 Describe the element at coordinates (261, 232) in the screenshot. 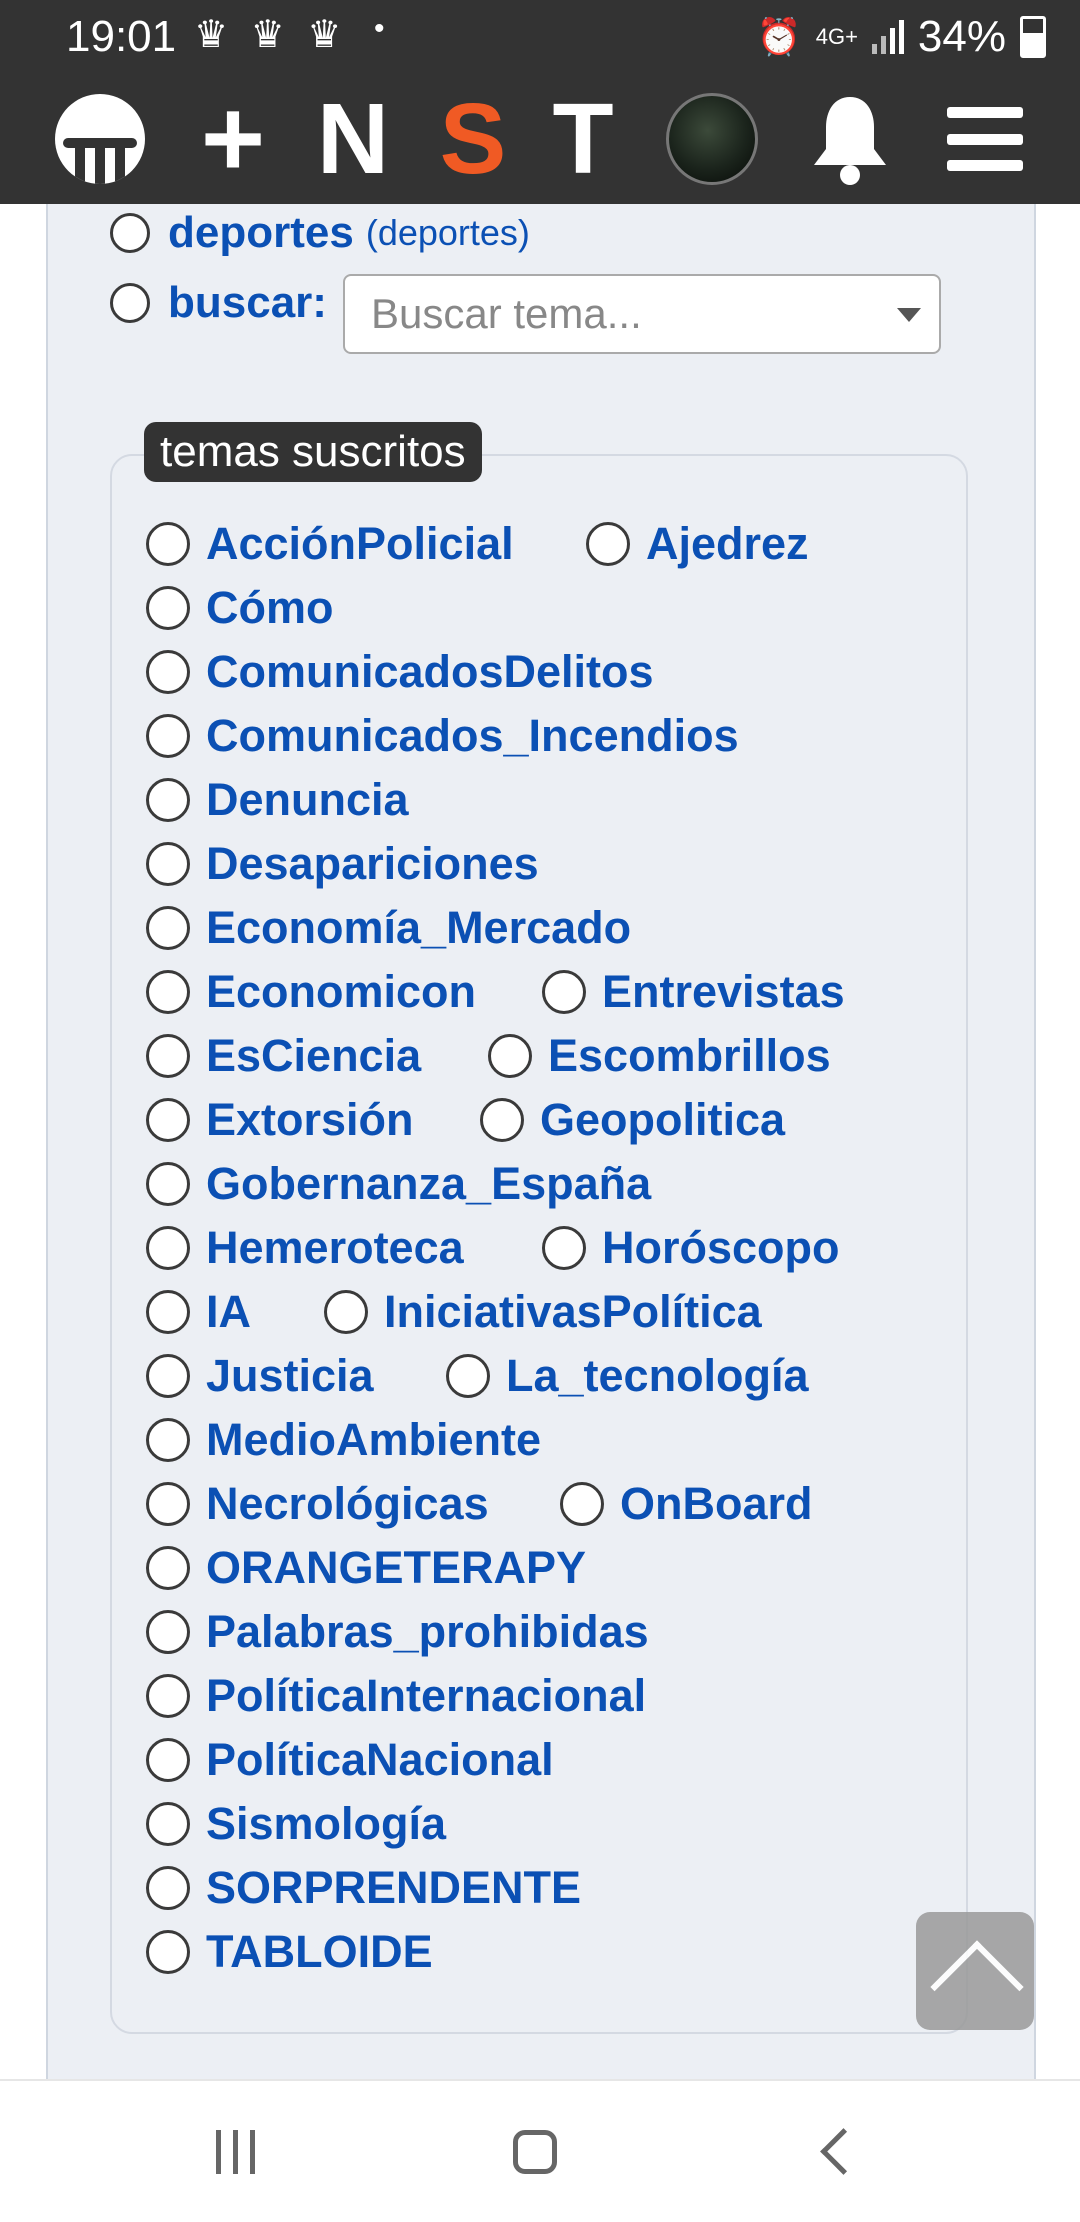

I see `deportes-label: deportes` at that location.